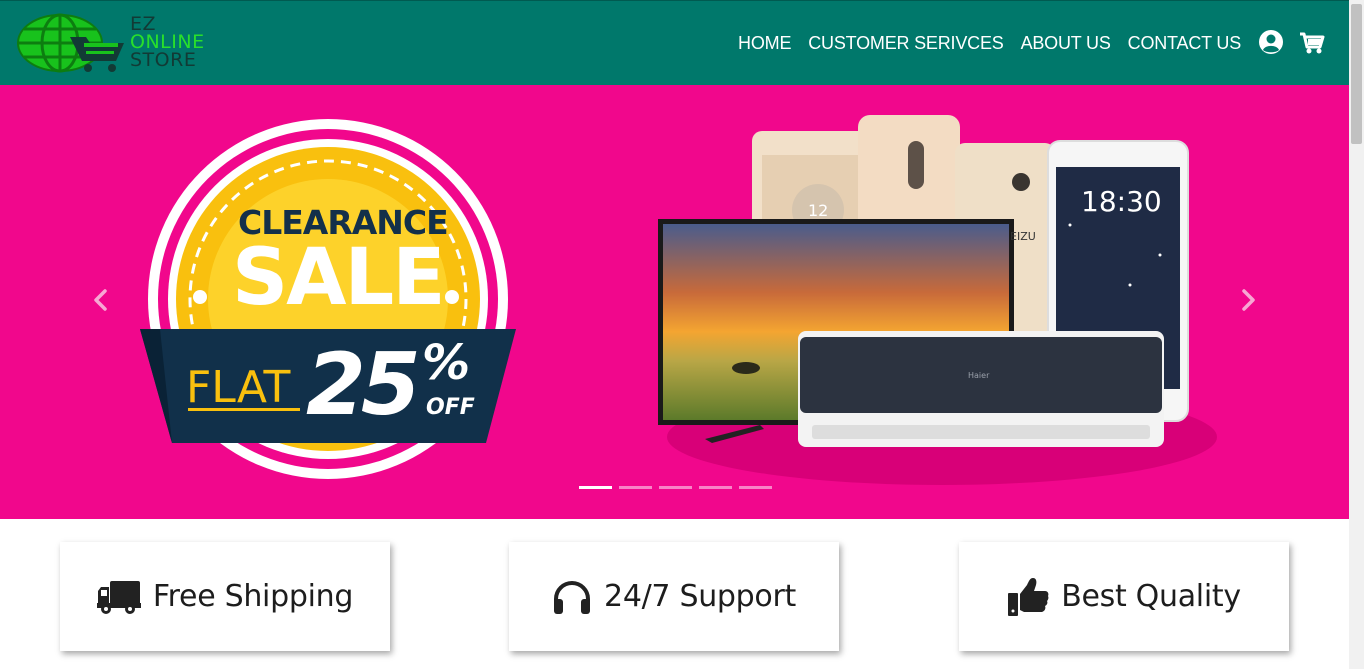  Describe the element at coordinates (1356, 74) in the screenshot. I see `scrollbar-thumb` at that location.